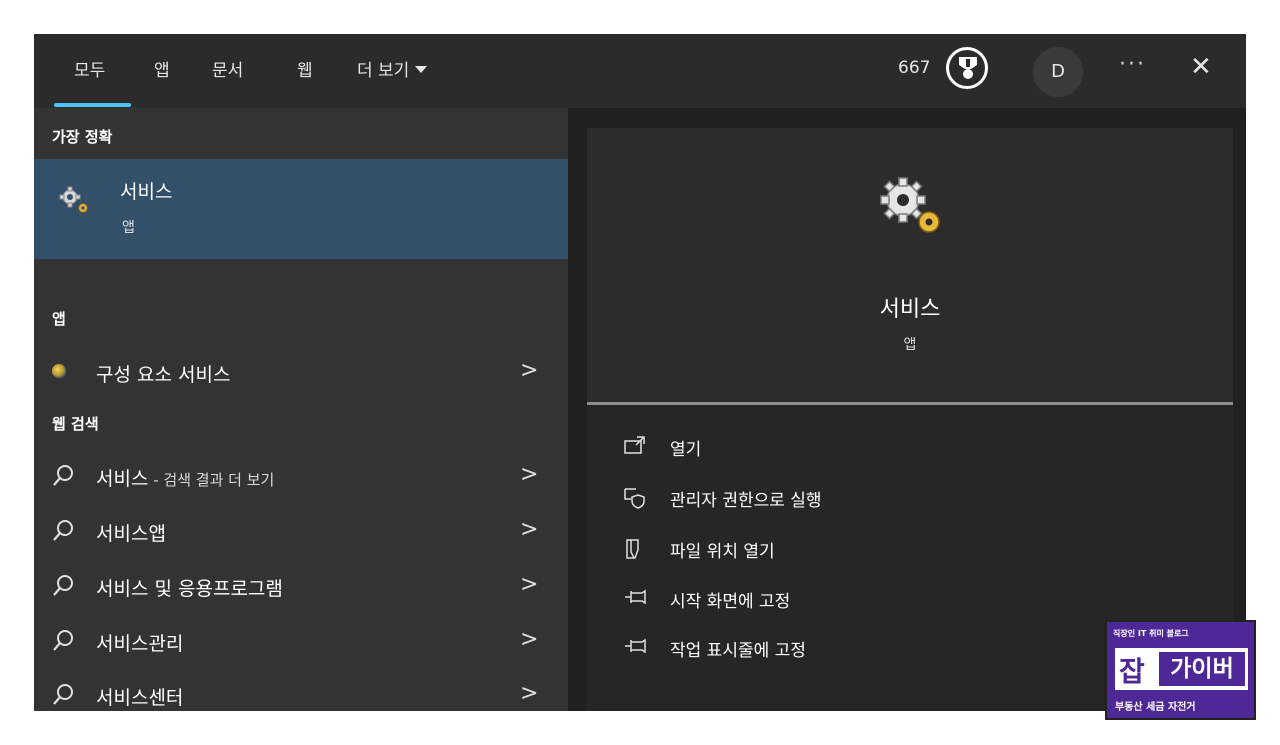  What do you see at coordinates (746, 501) in the screenshot?
I see `action-label: 관리자 권한으로 실행` at bounding box center [746, 501].